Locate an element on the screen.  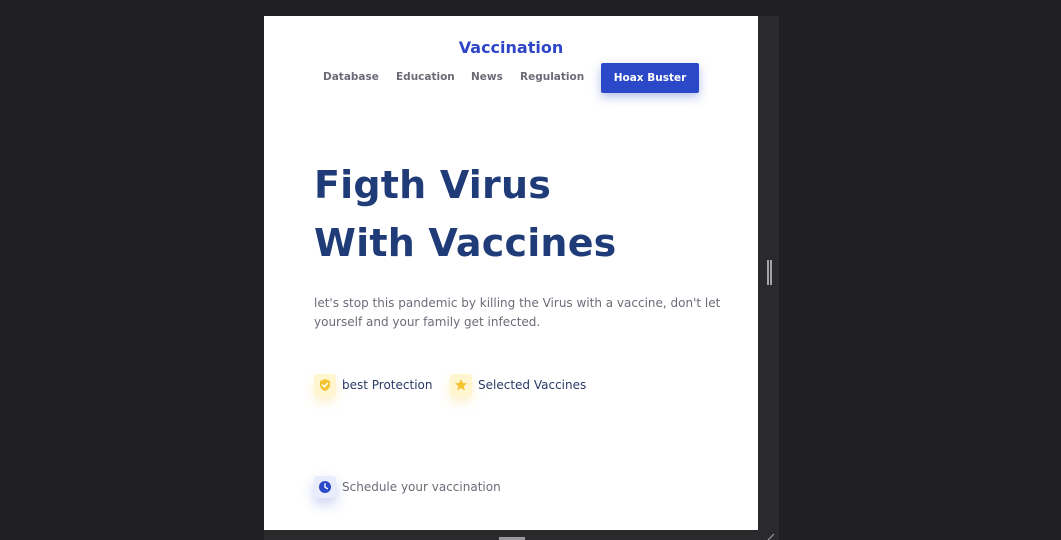
hero-title-line-1: Figth Virus is located at coordinates (433, 185).